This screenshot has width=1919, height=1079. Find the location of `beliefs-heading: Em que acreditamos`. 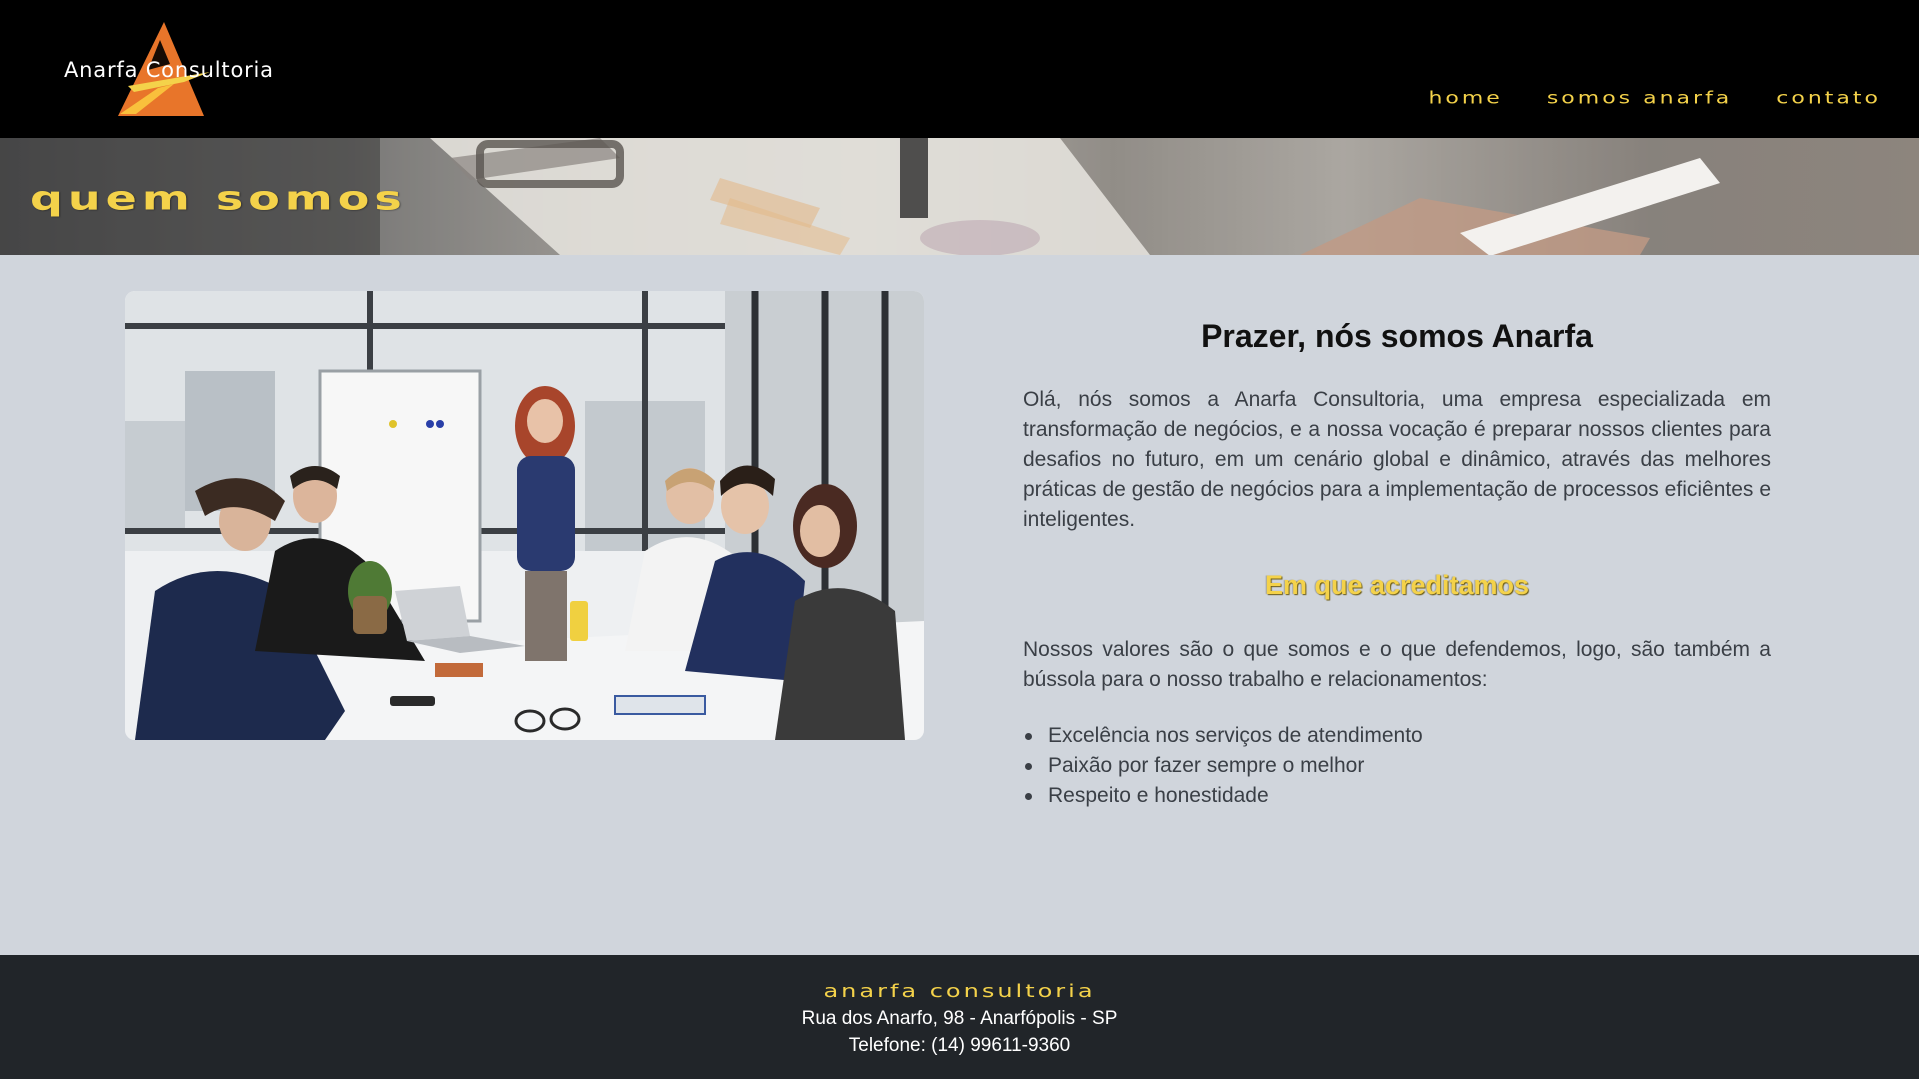

beliefs-heading: Em que acreditamos is located at coordinates (1397, 585).